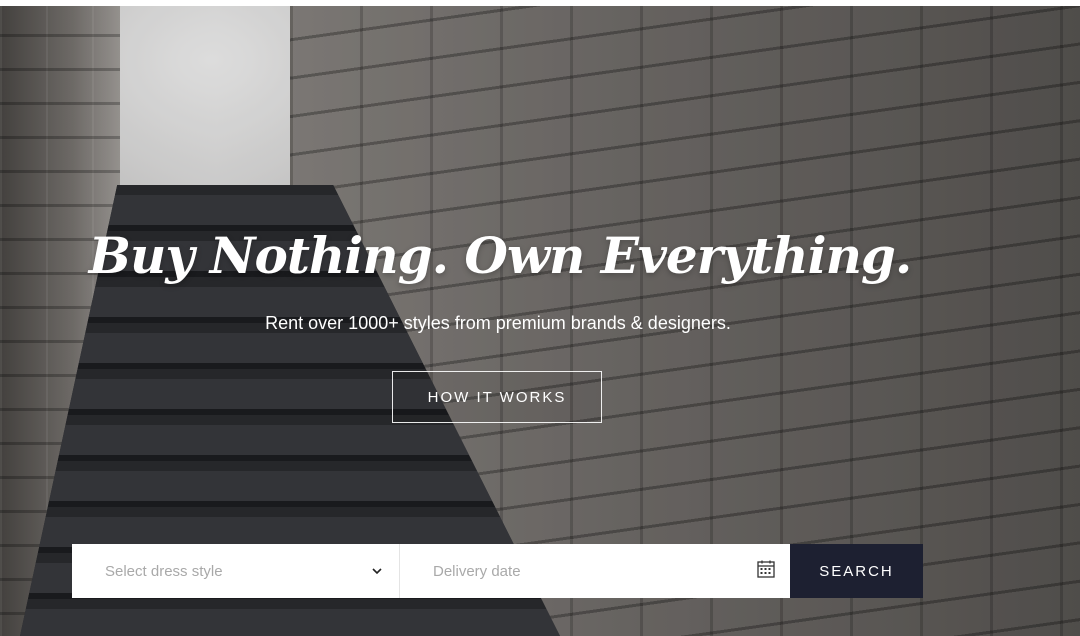 The width and height of the screenshot is (1080, 636). Describe the element at coordinates (236, 571) in the screenshot. I see `dress-style-select: Select dress style` at that location.